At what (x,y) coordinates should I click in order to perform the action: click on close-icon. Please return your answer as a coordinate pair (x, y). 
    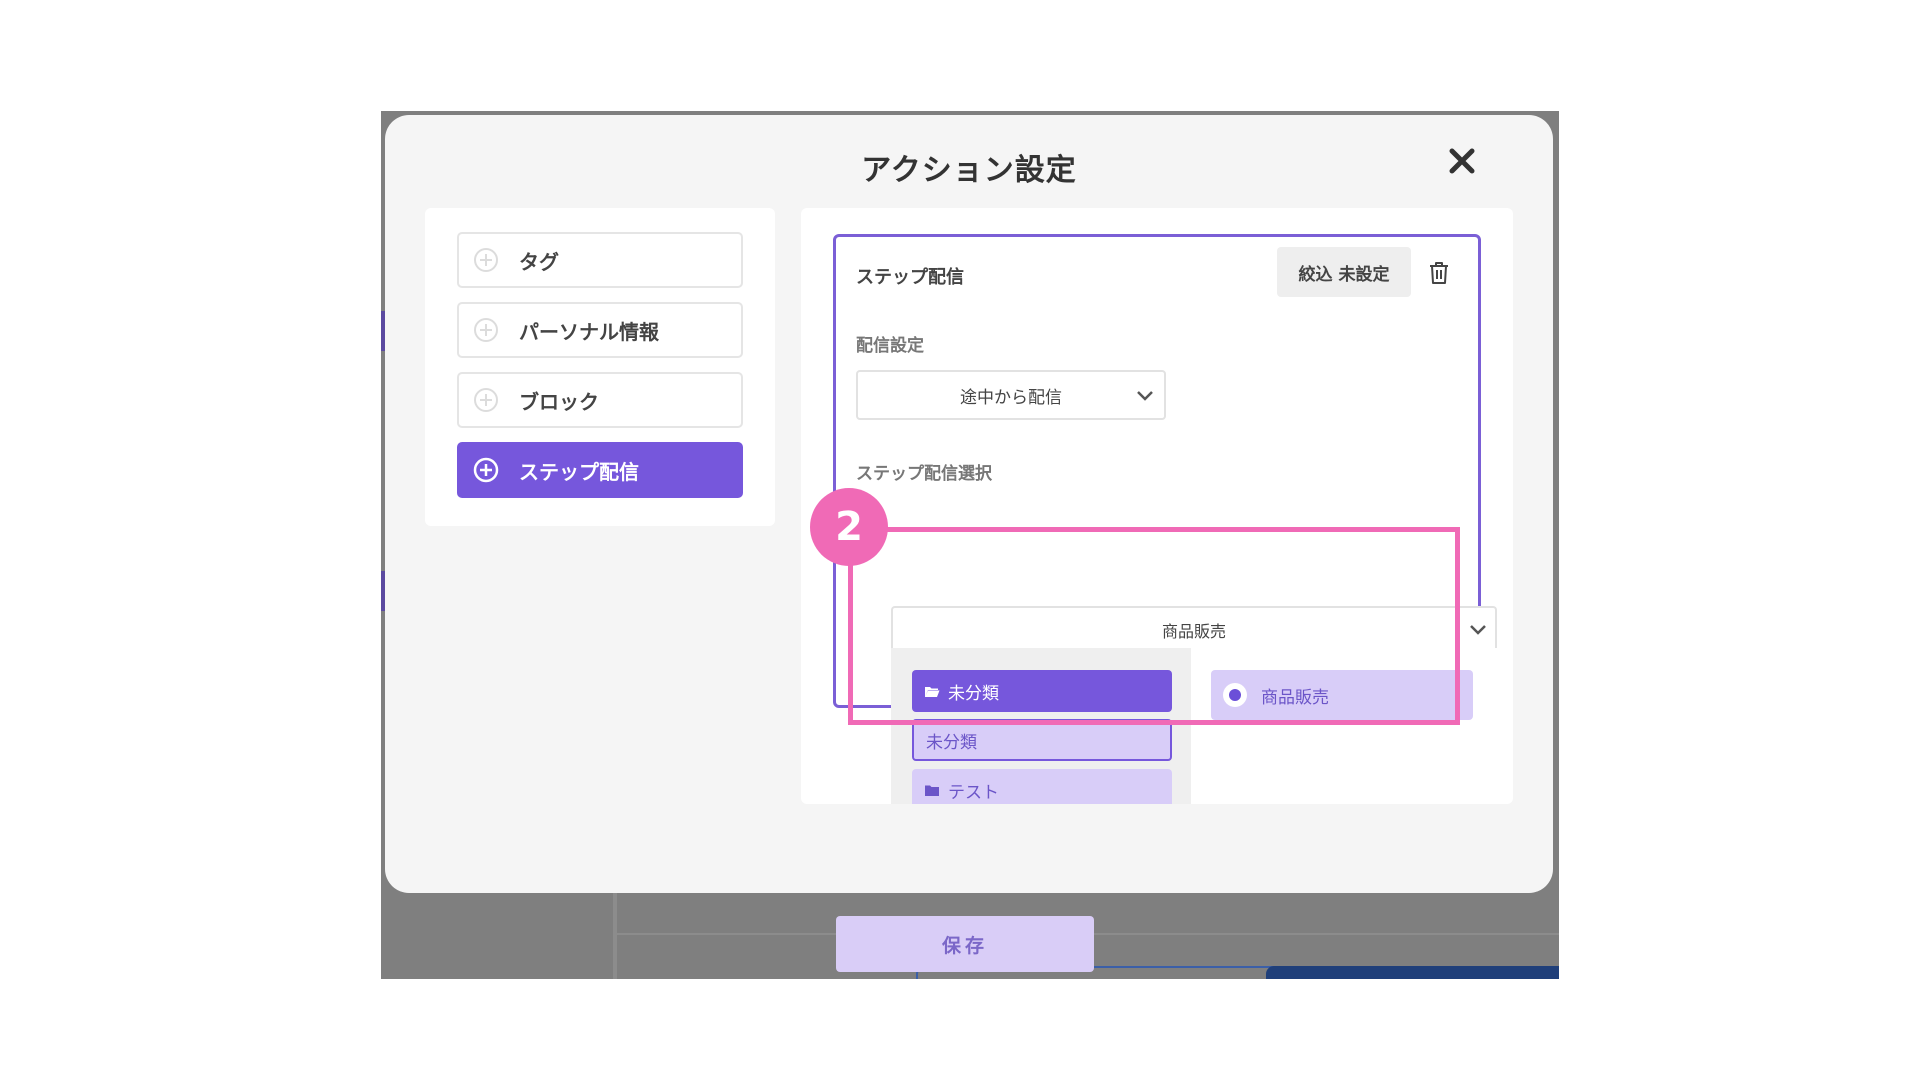
    Looking at the image, I should click on (1462, 161).